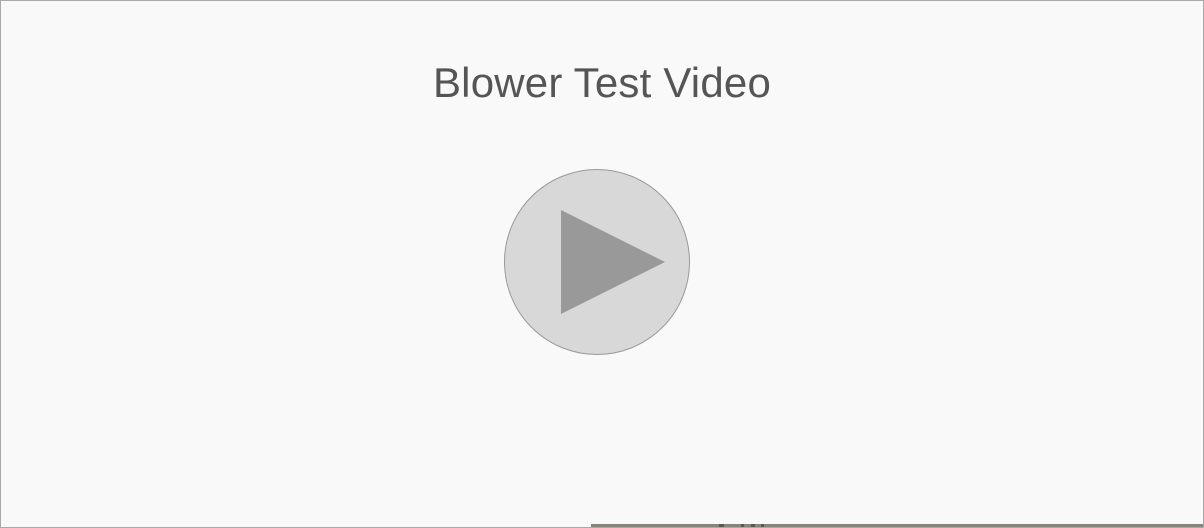 The height and width of the screenshot is (528, 1204). Describe the element at coordinates (602, 82) in the screenshot. I see `video-title: Blower Test Video` at that location.